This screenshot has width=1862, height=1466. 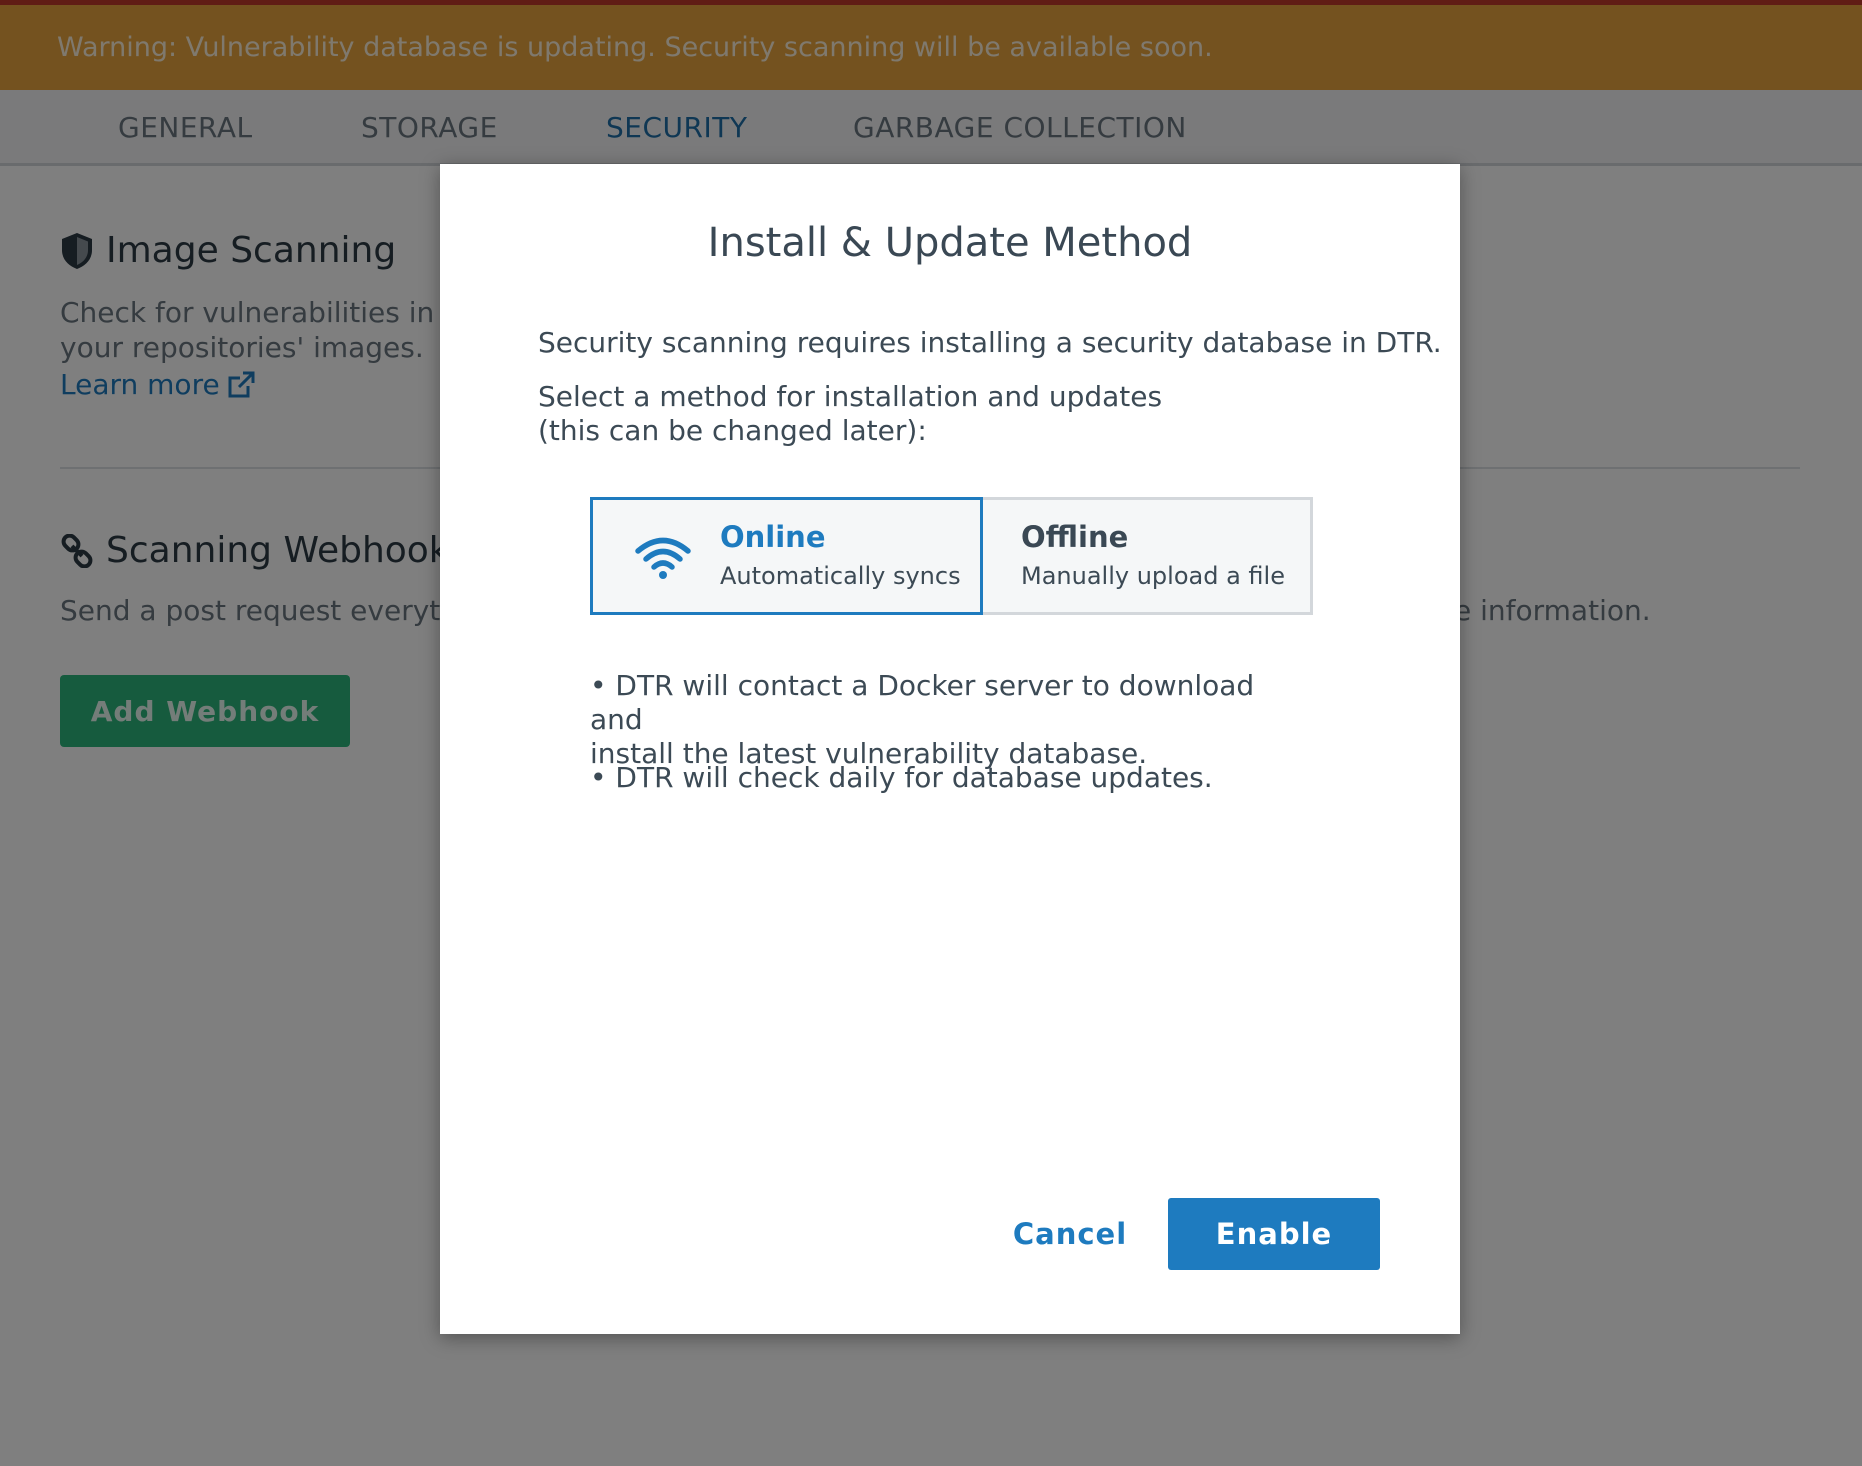 What do you see at coordinates (1146, 556) in the screenshot?
I see `method-option-offline: Offline Manually upload a file` at bounding box center [1146, 556].